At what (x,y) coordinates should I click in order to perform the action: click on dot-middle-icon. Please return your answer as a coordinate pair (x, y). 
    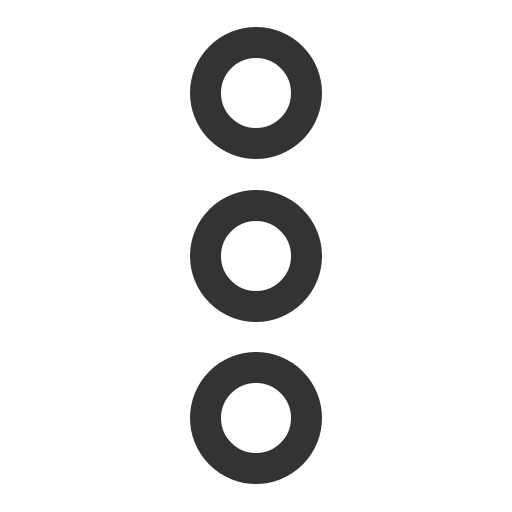
    Looking at the image, I should click on (256, 256).